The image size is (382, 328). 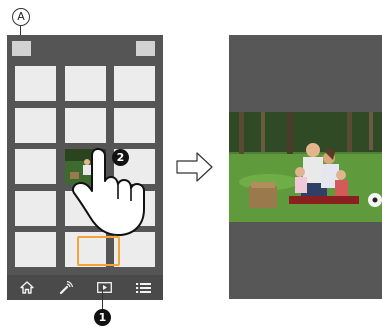 I want to click on remote-icon, so click(x=66, y=287).